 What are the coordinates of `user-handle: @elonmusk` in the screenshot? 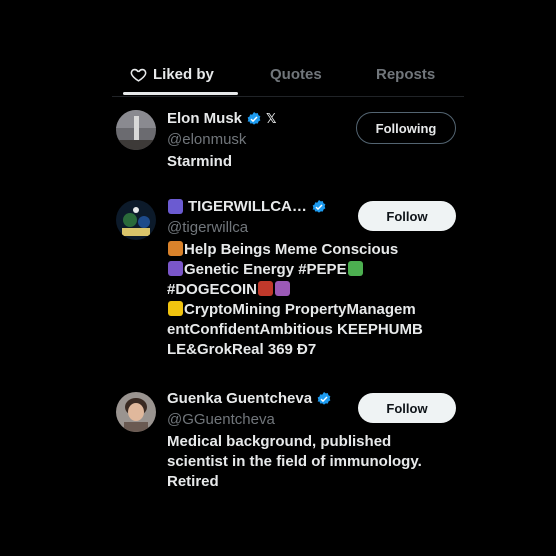 It's located at (207, 139).